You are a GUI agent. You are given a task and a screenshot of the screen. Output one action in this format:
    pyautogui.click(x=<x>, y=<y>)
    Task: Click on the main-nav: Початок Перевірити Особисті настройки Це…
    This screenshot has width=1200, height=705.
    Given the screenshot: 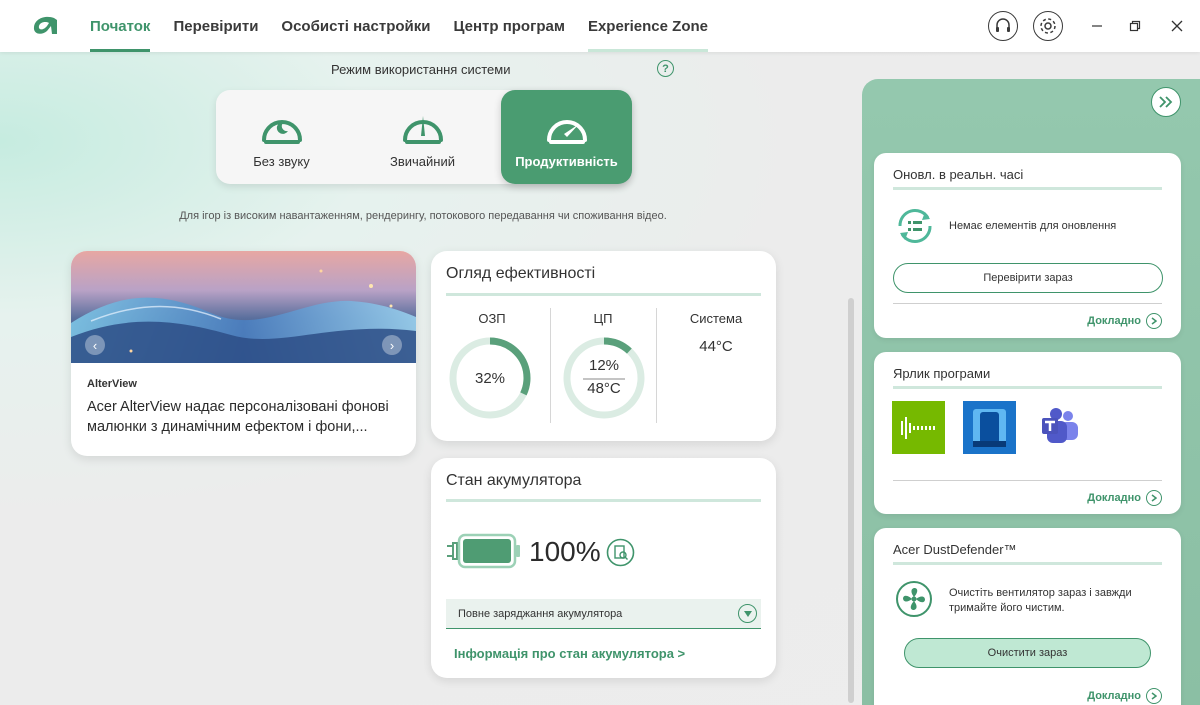 What is the action you would take?
    pyautogui.click(x=410, y=26)
    